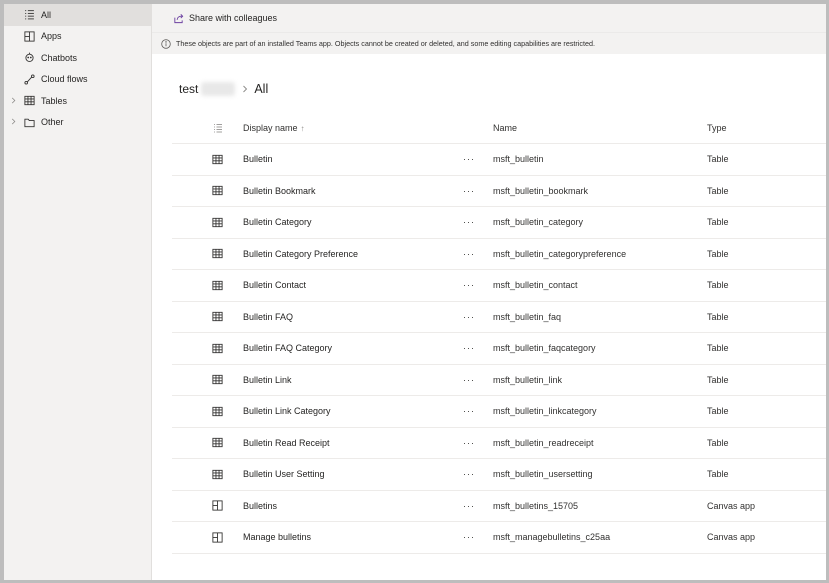 This screenshot has width=829, height=583. Describe the element at coordinates (353, 128) in the screenshot. I see `display-name-column-header: Display name ↑` at that location.